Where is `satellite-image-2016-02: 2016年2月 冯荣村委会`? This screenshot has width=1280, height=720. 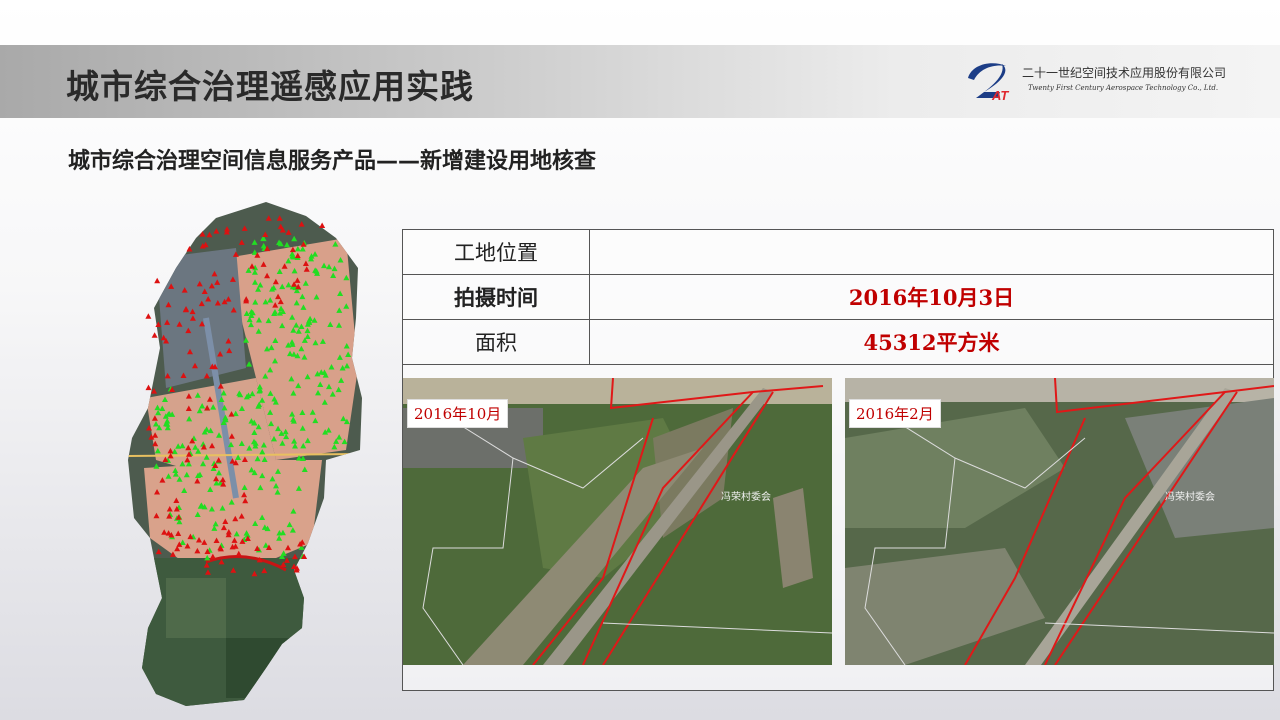
satellite-image-2016-02: 2016年2月 冯荣村委会 is located at coordinates (1059, 521).